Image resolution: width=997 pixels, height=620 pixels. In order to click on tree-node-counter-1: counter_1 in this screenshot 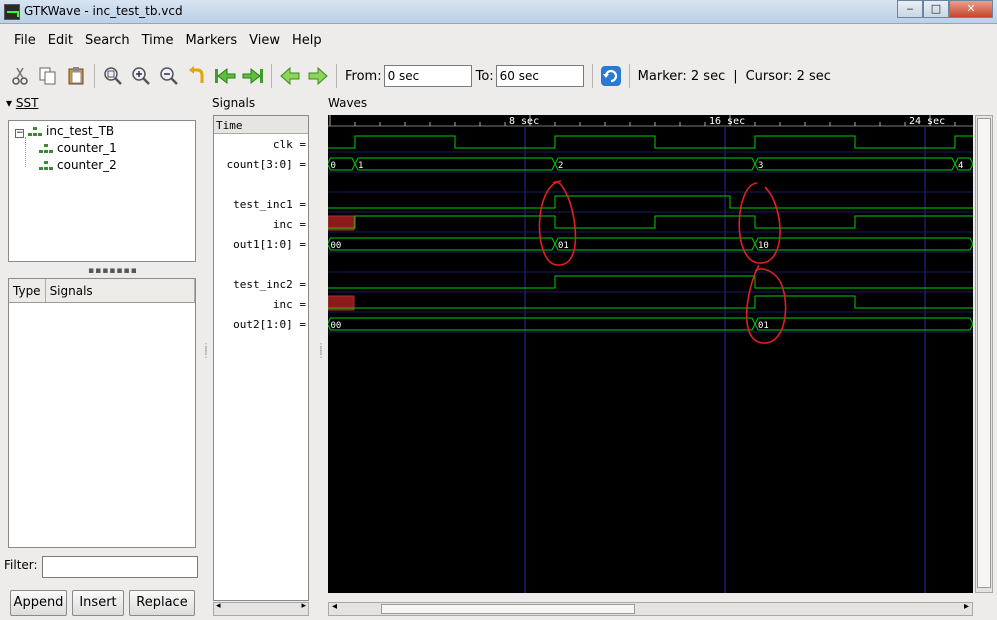, I will do `click(78, 148)`.